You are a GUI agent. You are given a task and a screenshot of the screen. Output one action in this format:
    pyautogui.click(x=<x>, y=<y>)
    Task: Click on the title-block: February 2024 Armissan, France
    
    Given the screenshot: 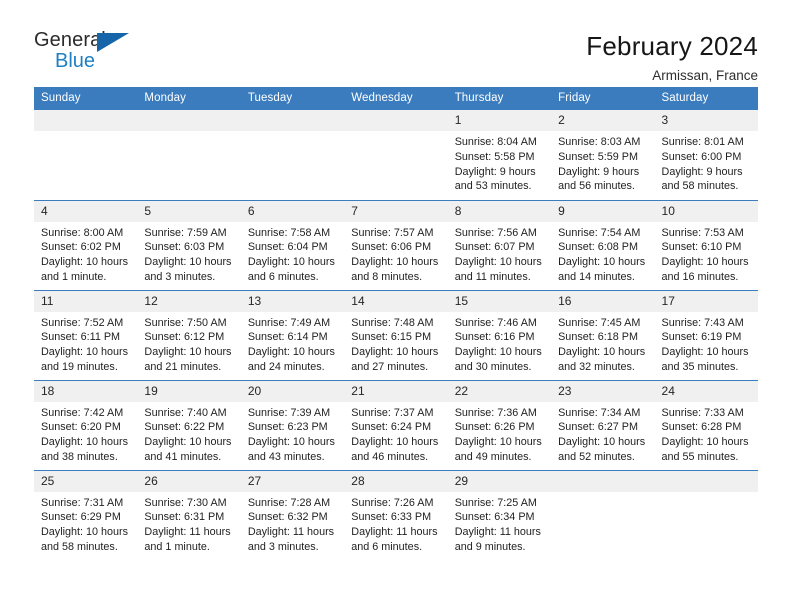 What is the action you would take?
    pyautogui.click(x=672, y=56)
    